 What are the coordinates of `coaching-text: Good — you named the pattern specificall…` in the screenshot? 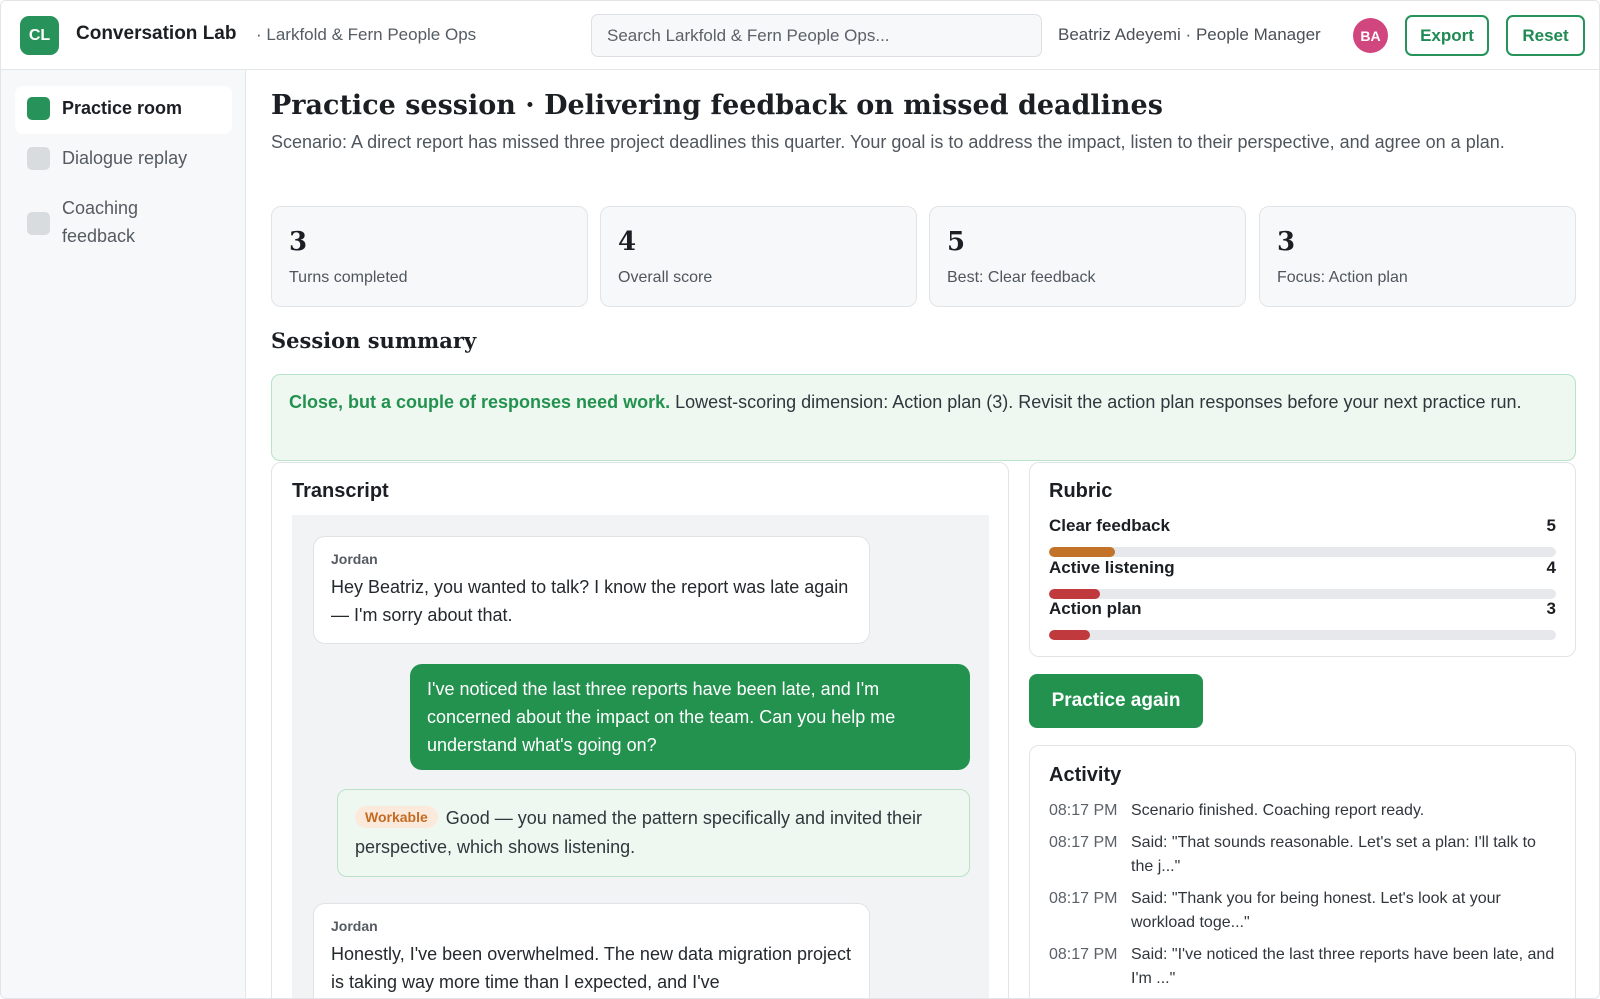 It's located at (639, 832).